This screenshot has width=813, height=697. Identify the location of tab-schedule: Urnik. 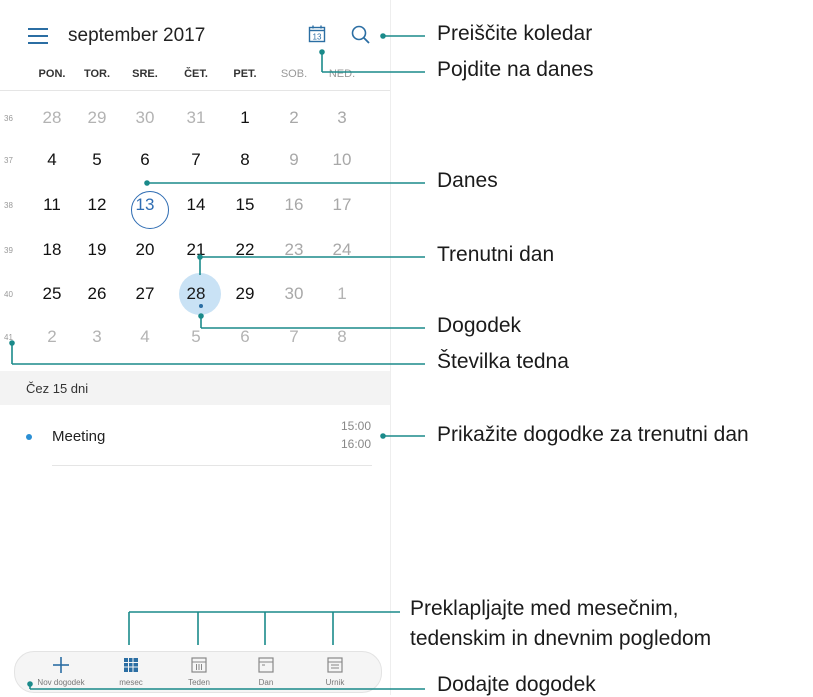
(335, 672).